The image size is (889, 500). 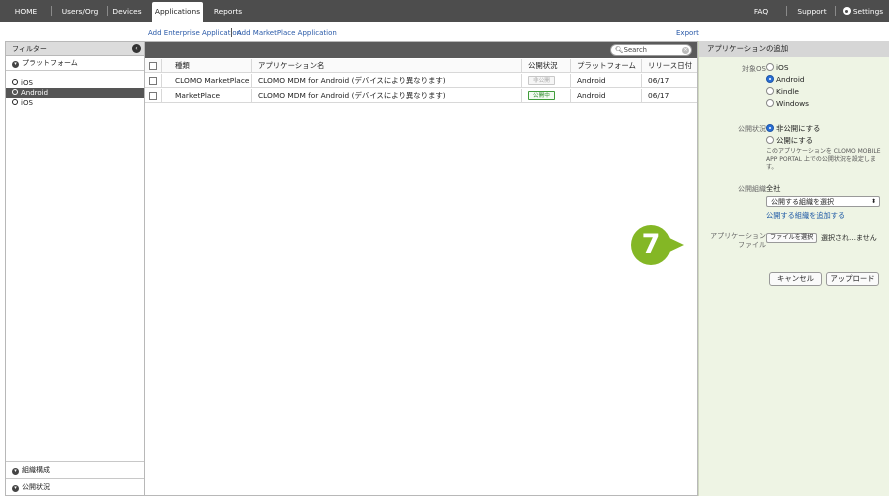 I want to click on table-header: 種類 アプリケーション名 公開状況 プラットフォーム リリース日付, so click(x=421, y=66).